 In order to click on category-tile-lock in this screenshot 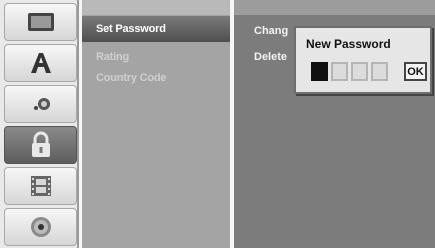, I will do `click(40, 145)`.